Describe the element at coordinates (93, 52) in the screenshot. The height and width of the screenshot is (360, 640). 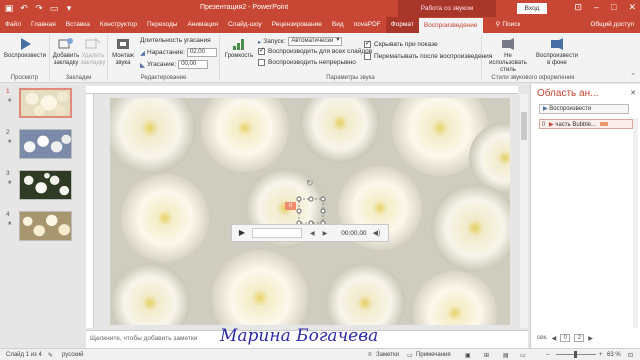
I see `remove-bookmark-button: Удалить закладку` at that location.